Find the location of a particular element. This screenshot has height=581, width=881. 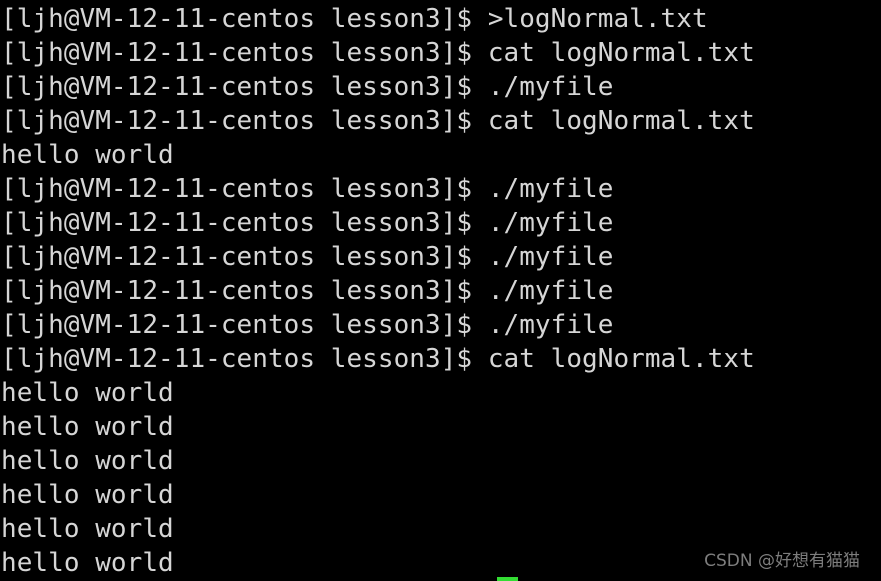

csdn-watermark: CSDN @好想有猫猫 is located at coordinates (782, 561).